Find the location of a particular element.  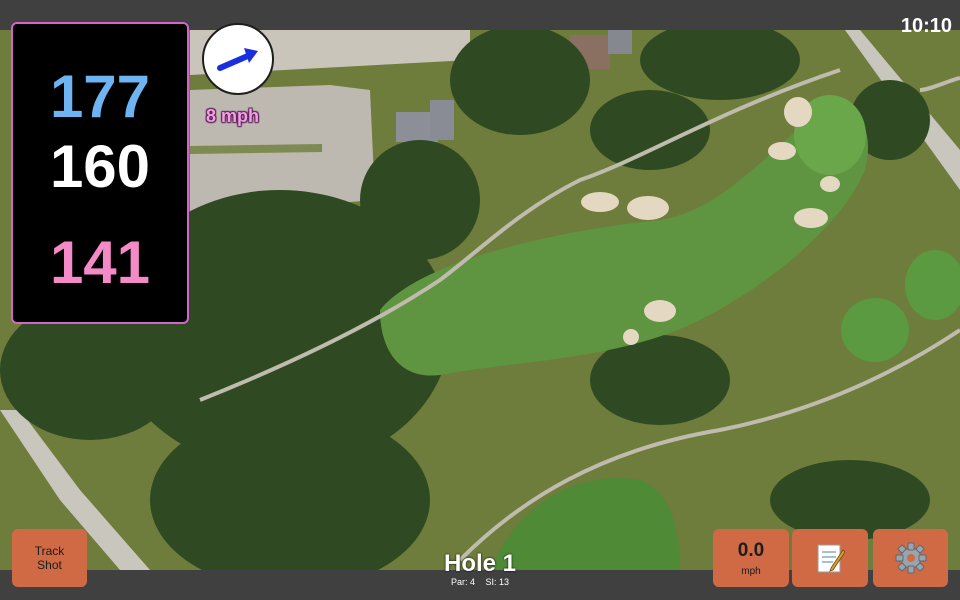

gear-icon is located at coordinates (910, 558).